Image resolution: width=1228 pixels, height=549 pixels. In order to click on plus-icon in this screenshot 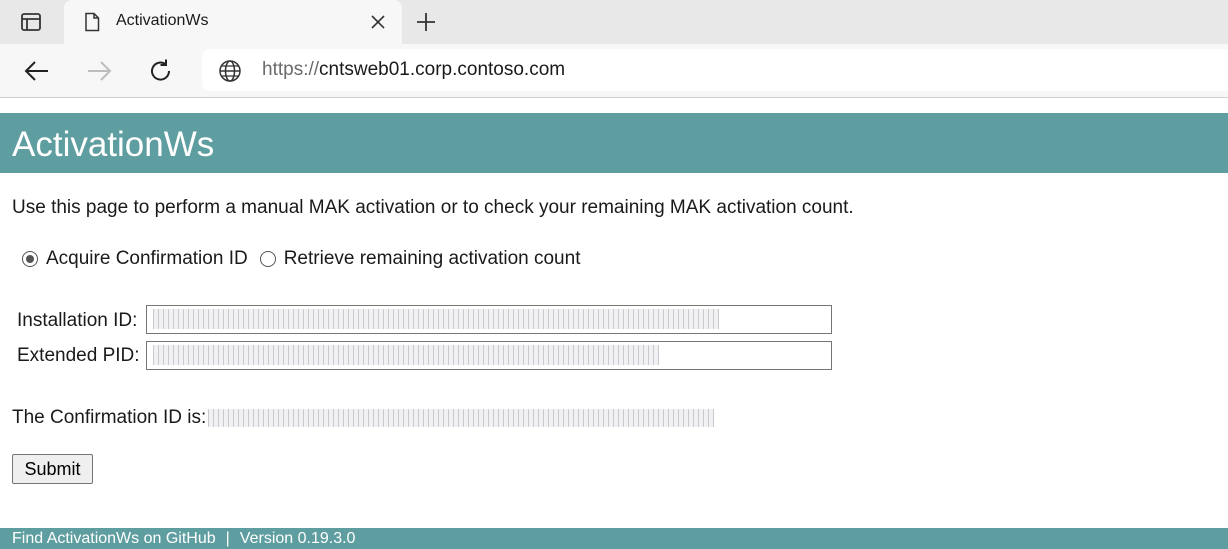, I will do `click(426, 22)`.